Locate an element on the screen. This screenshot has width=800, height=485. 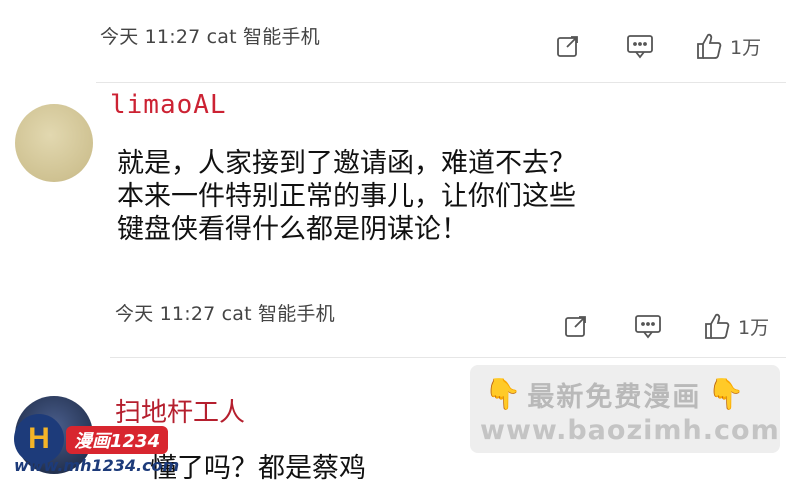
comment-1-actions: 1万 is located at coordinates (656, 46).